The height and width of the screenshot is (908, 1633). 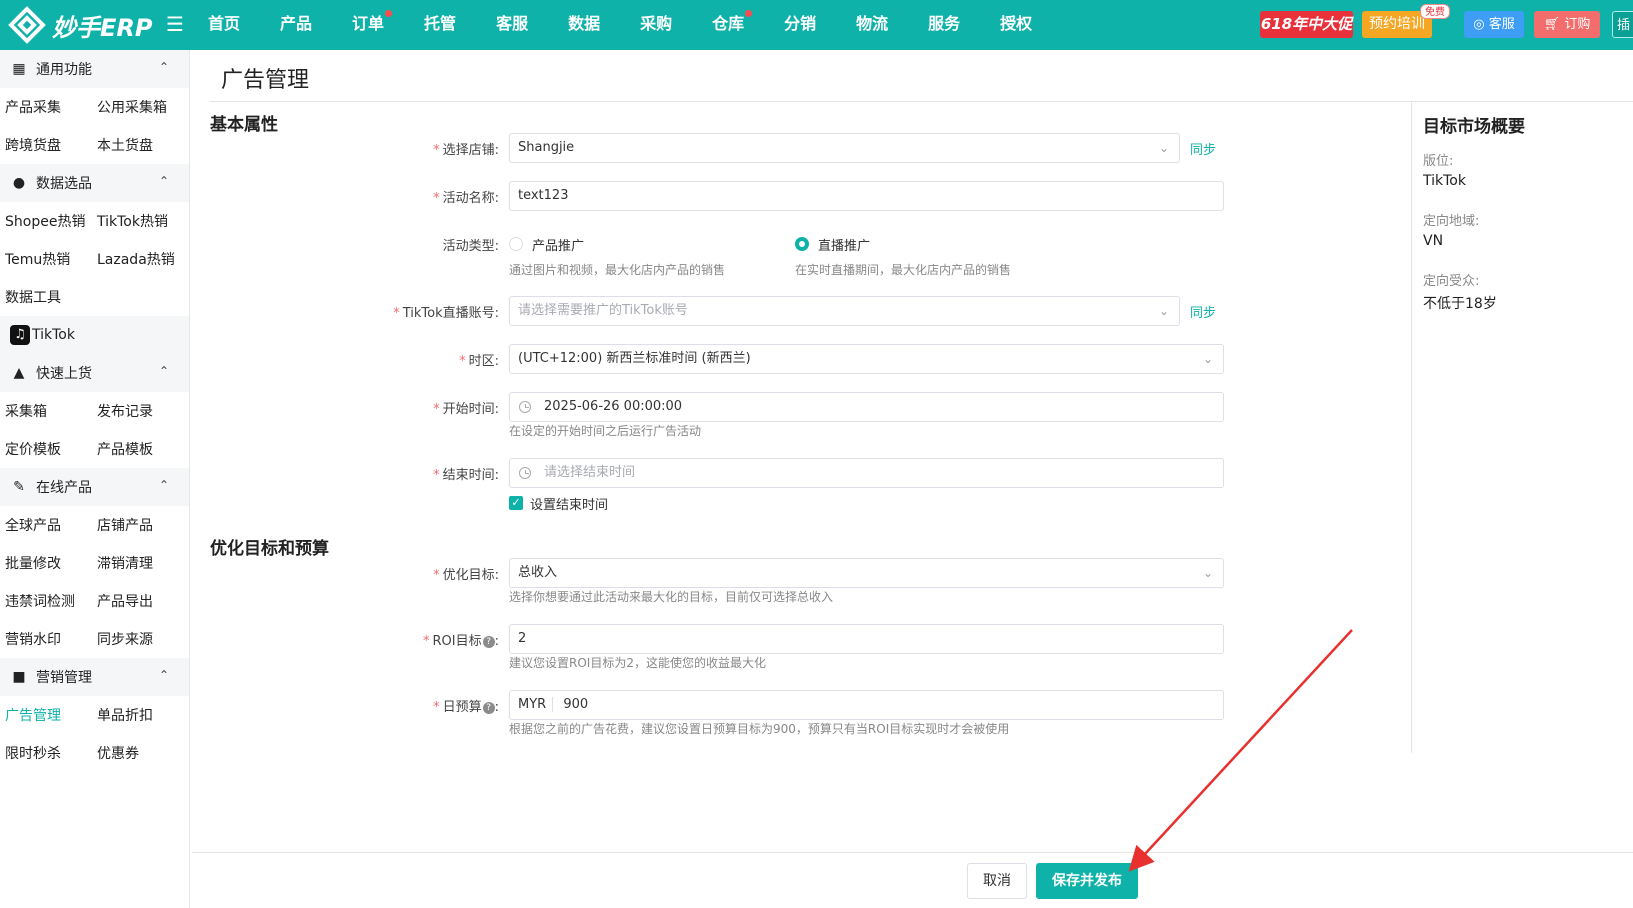 What do you see at coordinates (33, 449) in the screenshot?
I see `sidebar-item: 定价模板` at bounding box center [33, 449].